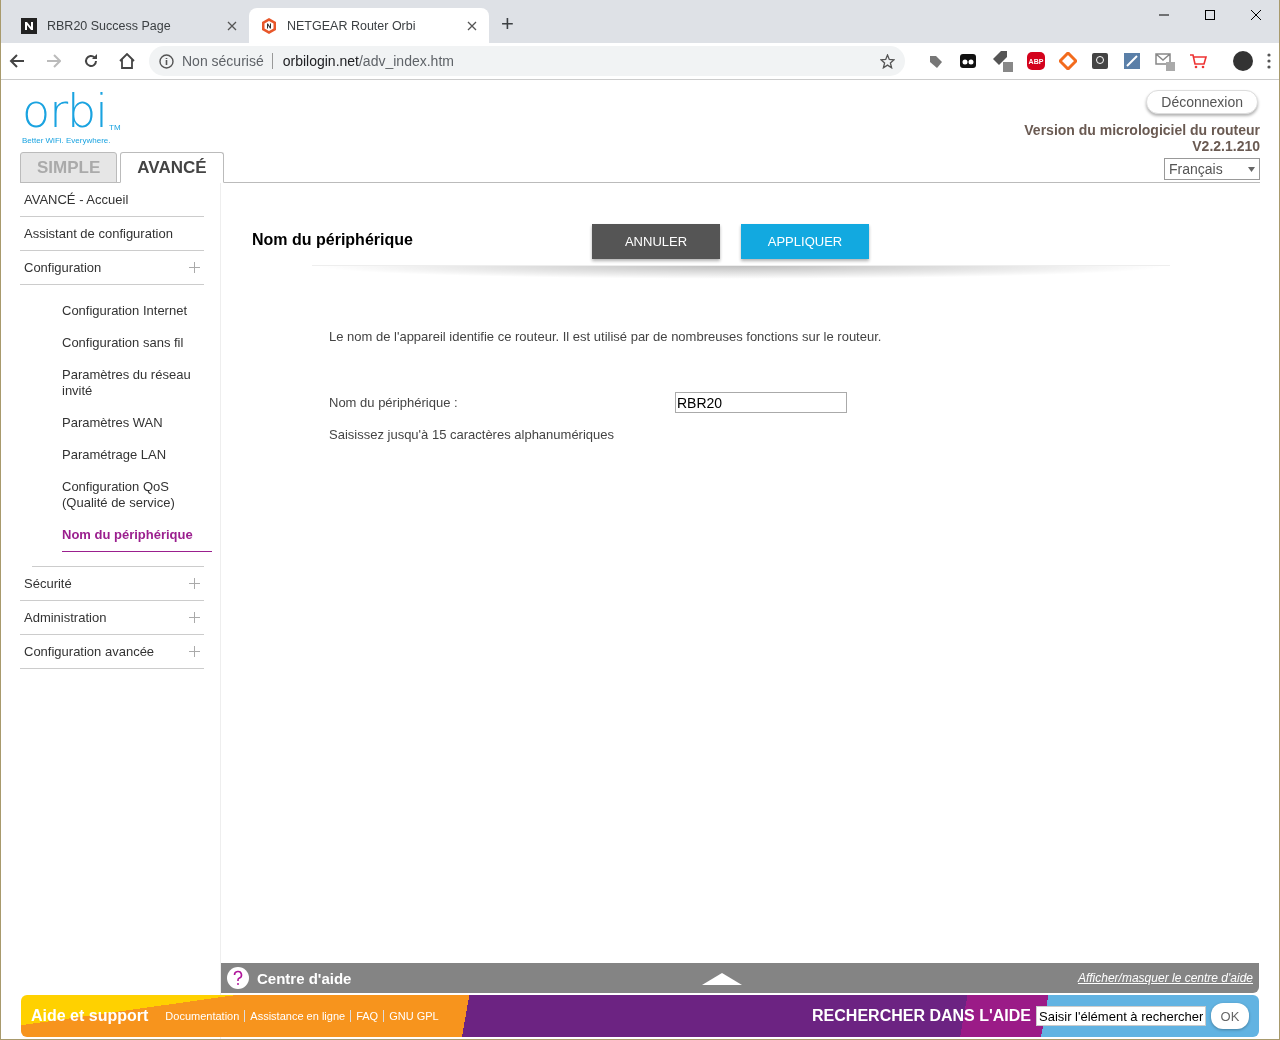 The image size is (1280, 1040). What do you see at coordinates (1202, 102) in the screenshot?
I see `logout-button: Déconnexion` at bounding box center [1202, 102].